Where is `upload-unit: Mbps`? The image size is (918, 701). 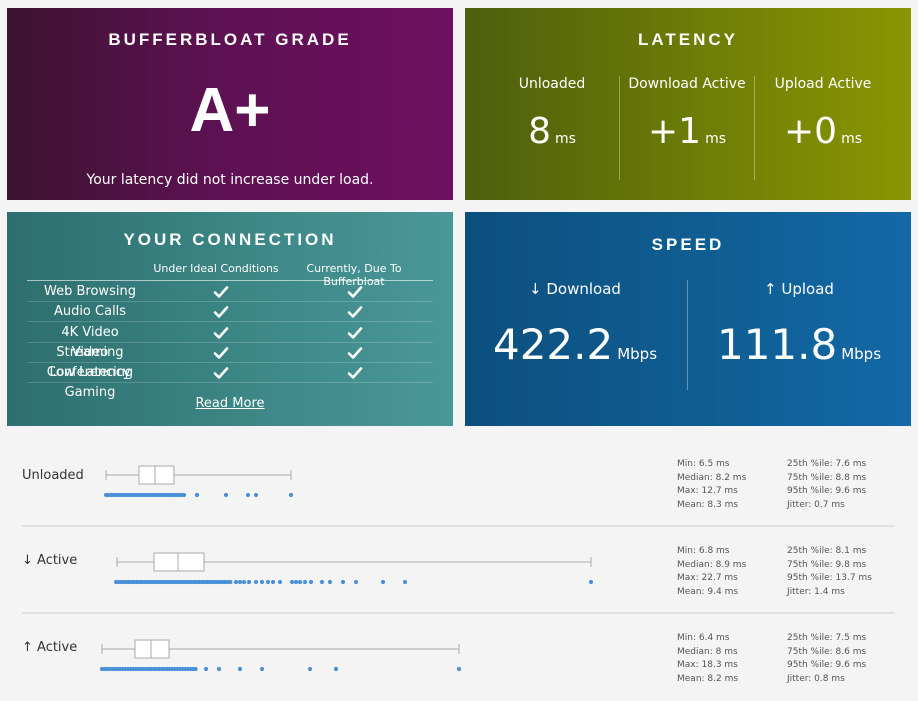 upload-unit: Mbps is located at coordinates (861, 354).